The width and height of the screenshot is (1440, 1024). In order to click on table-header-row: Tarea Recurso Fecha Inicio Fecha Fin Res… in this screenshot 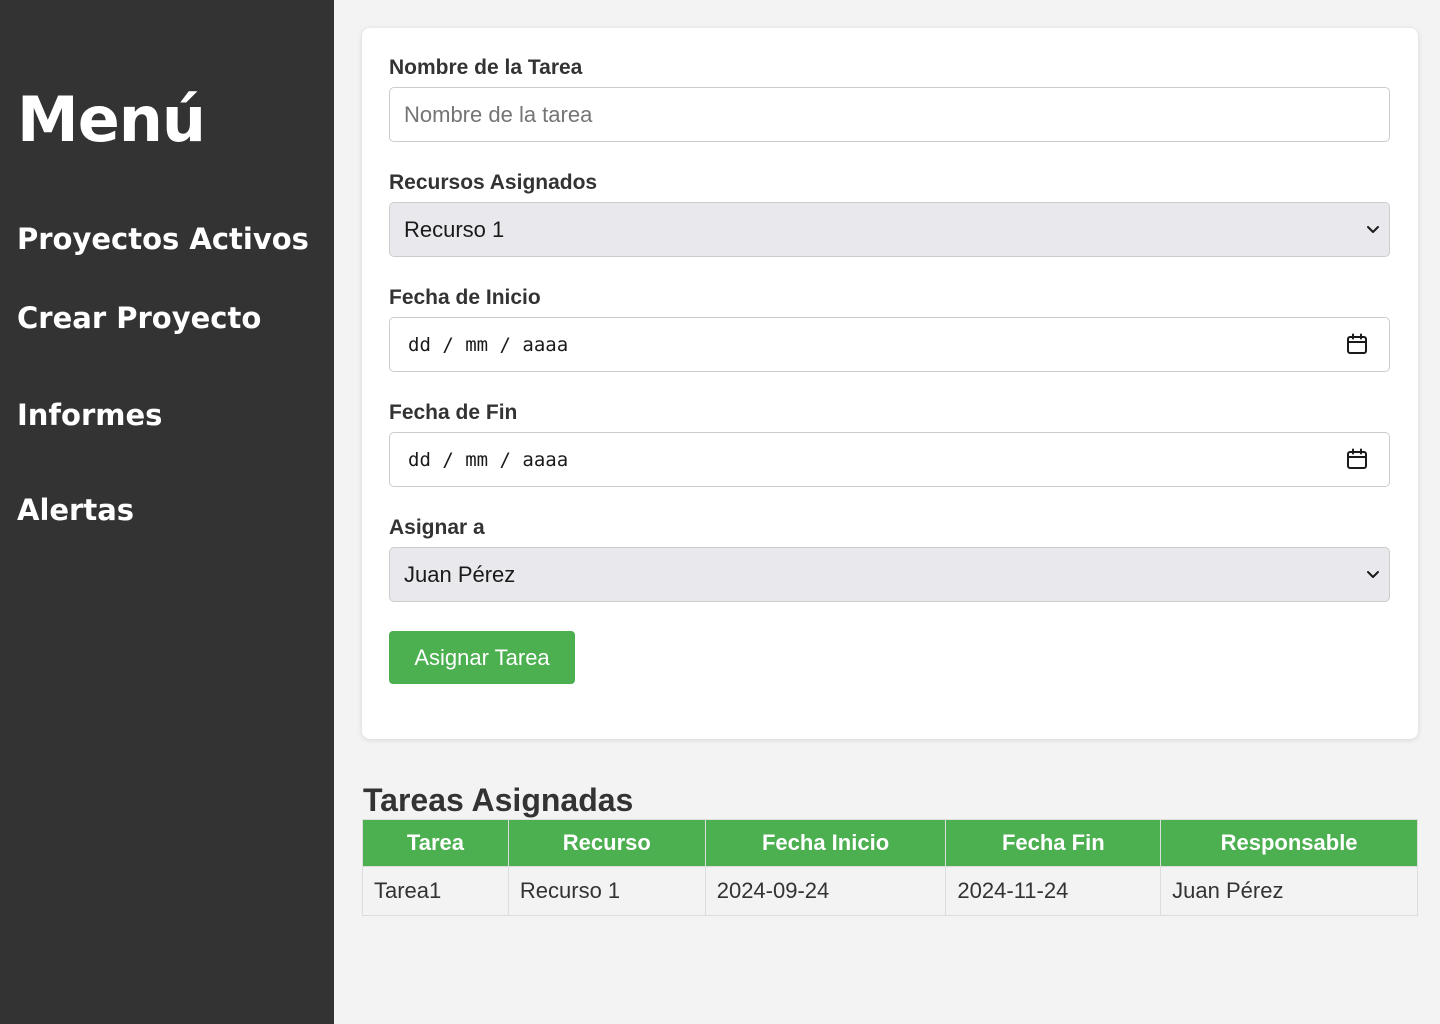, I will do `click(890, 843)`.